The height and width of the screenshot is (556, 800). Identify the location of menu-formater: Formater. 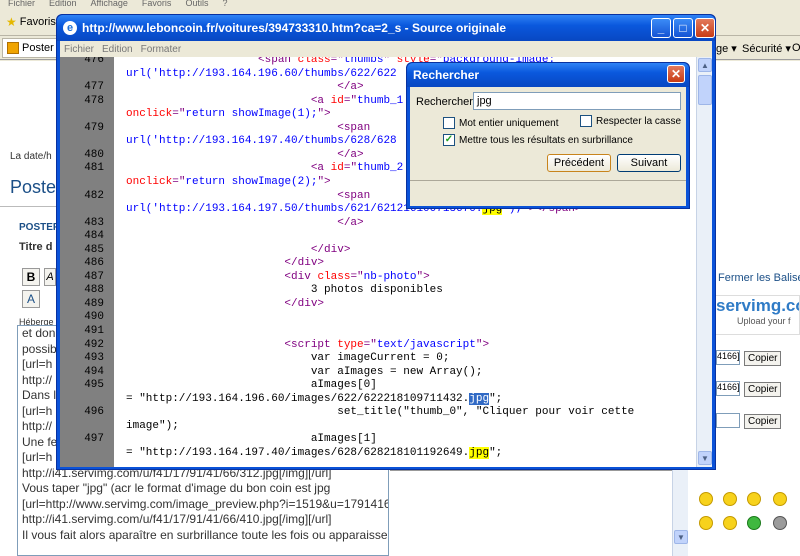
(161, 49).